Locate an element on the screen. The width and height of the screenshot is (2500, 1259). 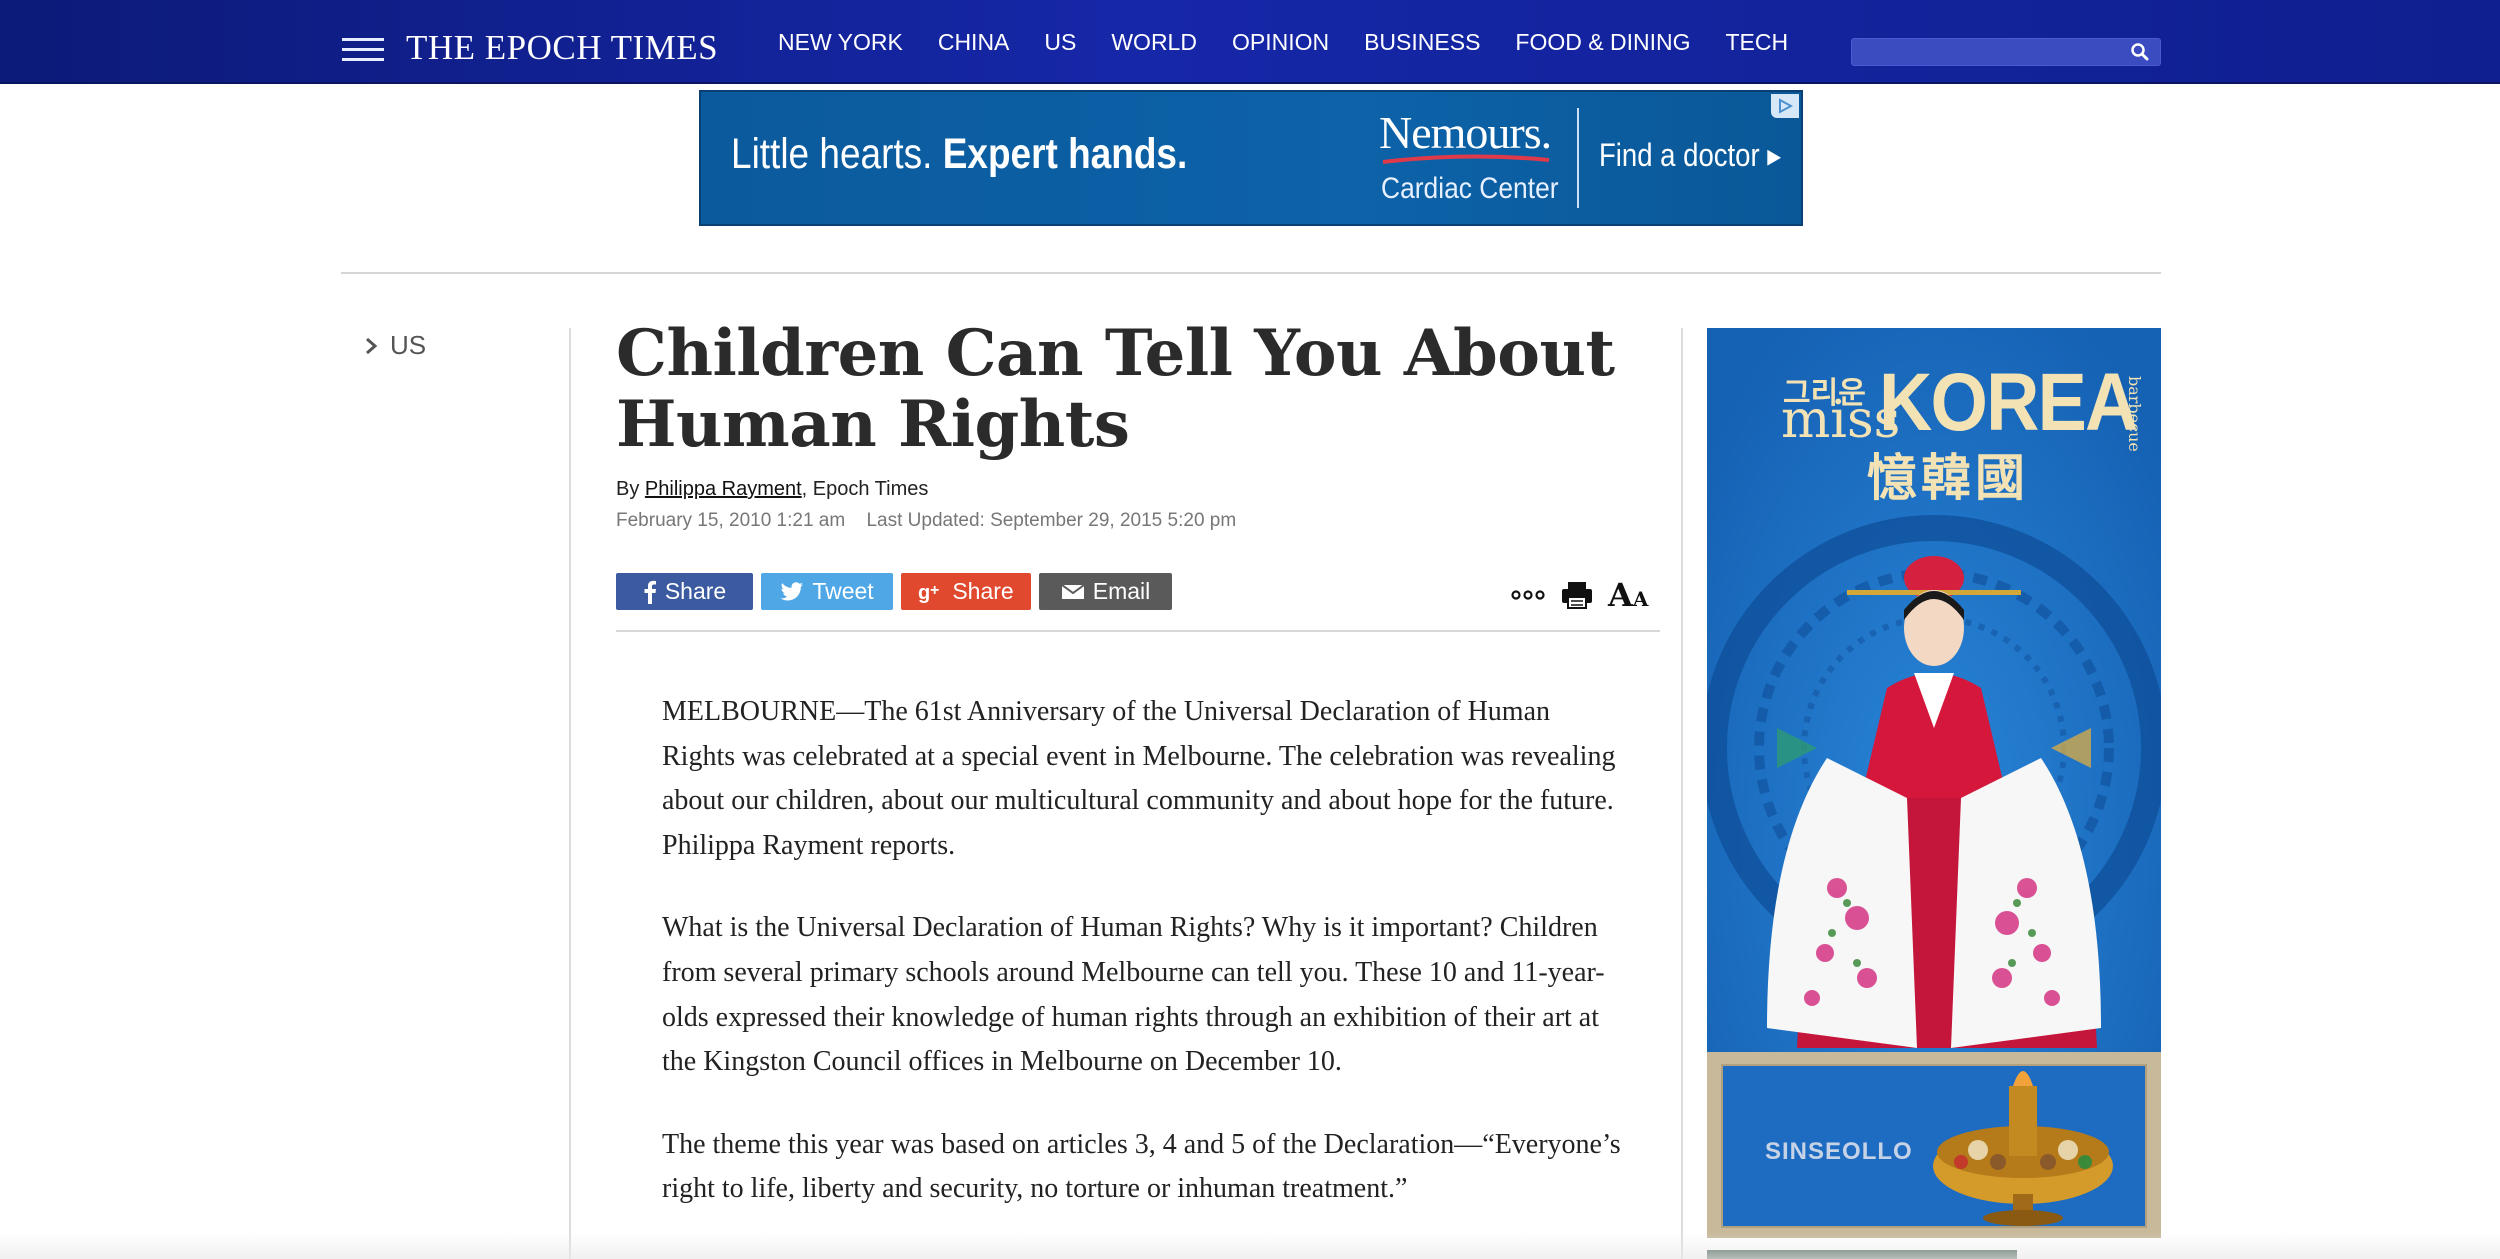
search-box is located at coordinates (2006, 52).